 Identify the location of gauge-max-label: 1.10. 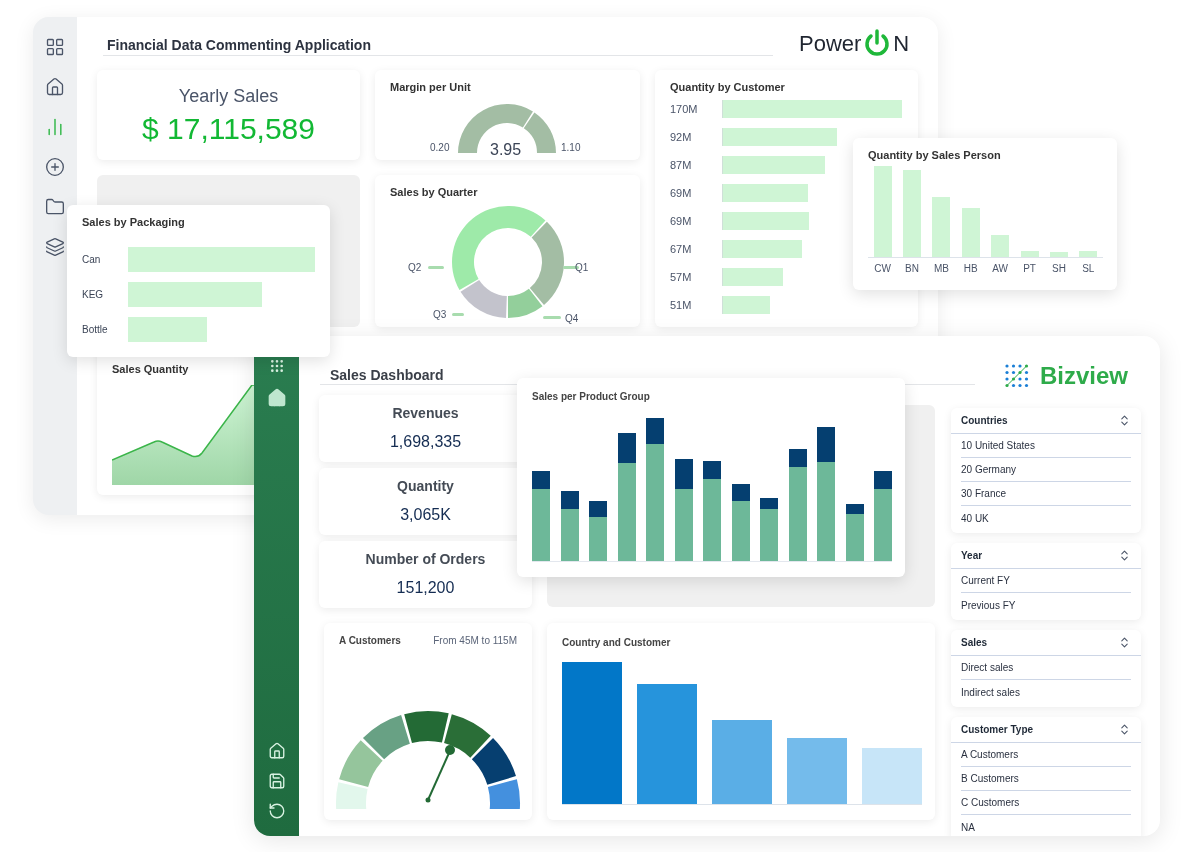
(571, 148).